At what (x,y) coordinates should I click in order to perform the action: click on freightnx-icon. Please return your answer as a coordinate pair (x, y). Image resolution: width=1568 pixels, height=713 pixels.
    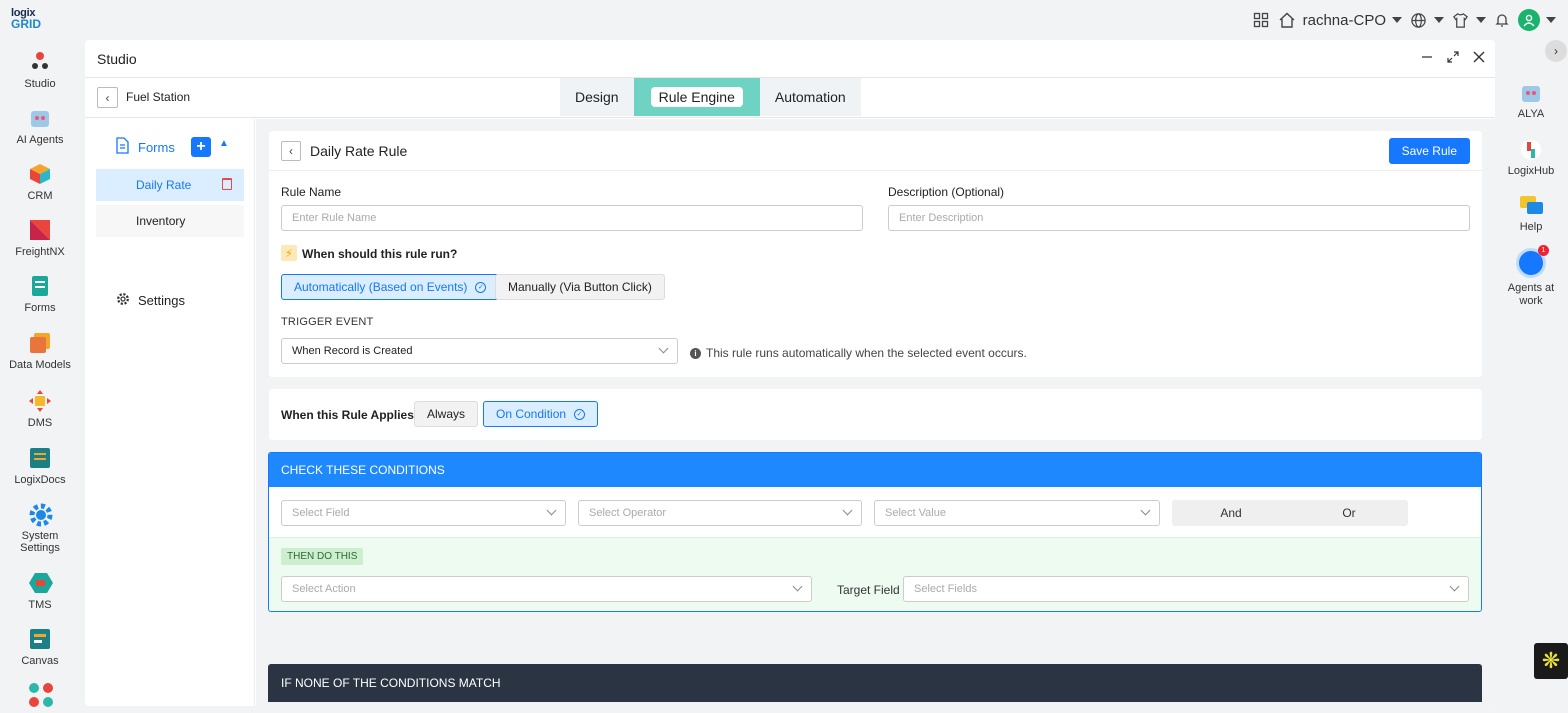
    Looking at the image, I should click on (40, 230).